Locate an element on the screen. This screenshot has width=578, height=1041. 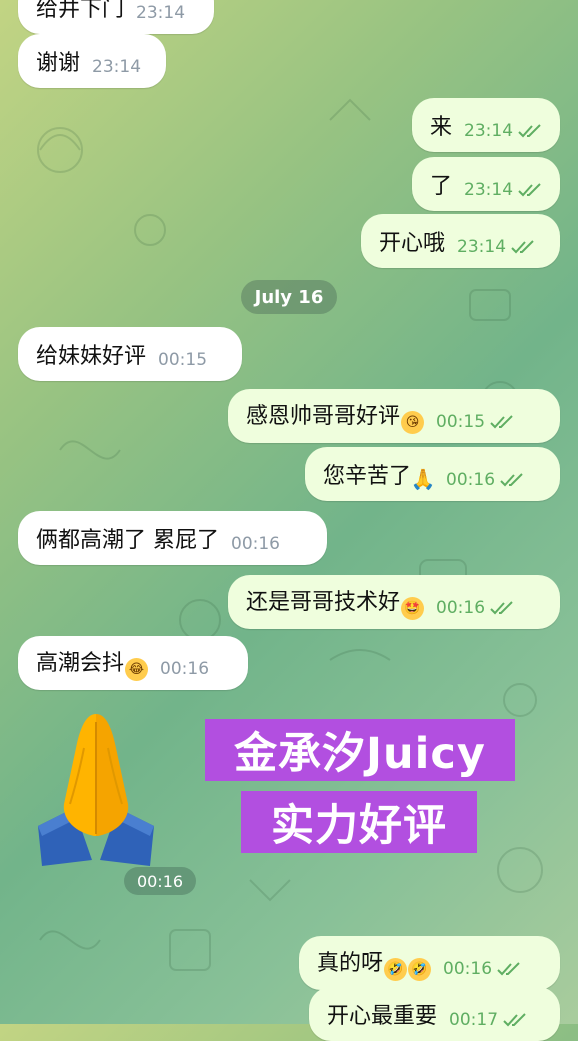
message-incoming: 给井下门 23:14 is located at coordinates (116, 17).